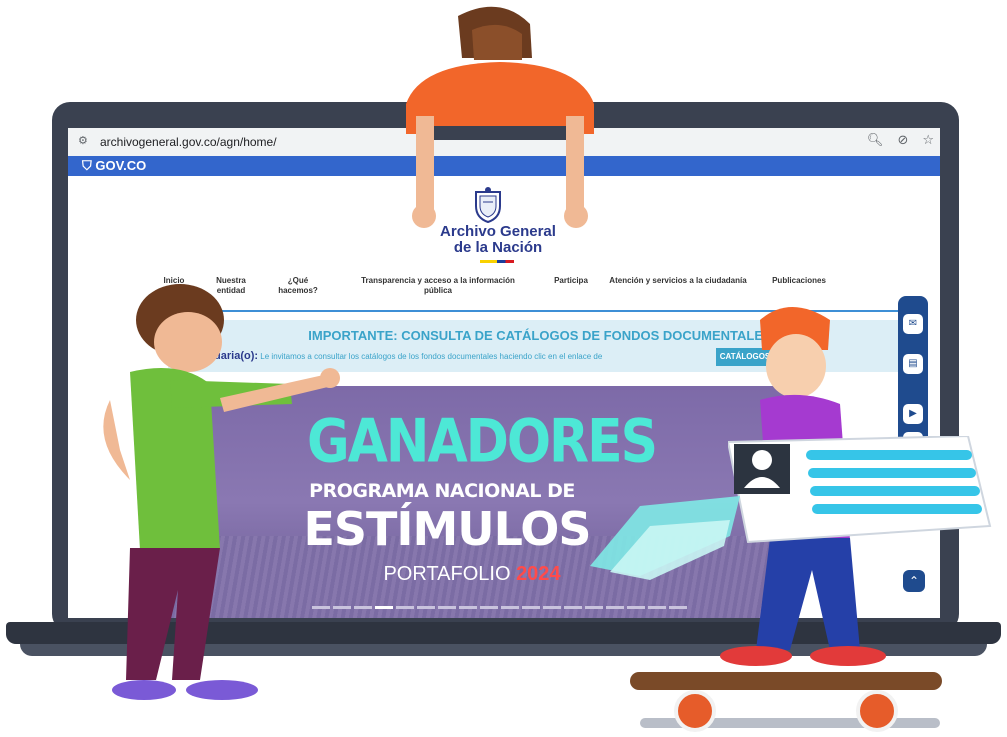 Image resolution: width=1007 pixels, height=737 pixels. What do you see at coordinates (188, 142) in the screenshot?
I see `url-text: archivogeneral.gov.co/agn/home/` at bounding box center [188, 142].